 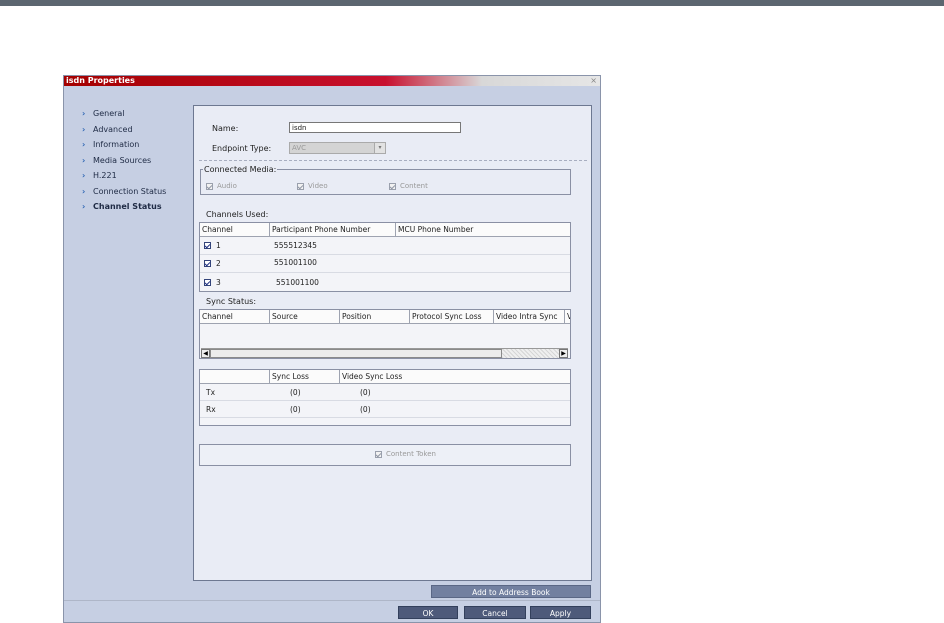 What do you see at coordinates (211, 409) in the screenshot?
I see `direction-label: Rx` at bounding box center [211, 409].